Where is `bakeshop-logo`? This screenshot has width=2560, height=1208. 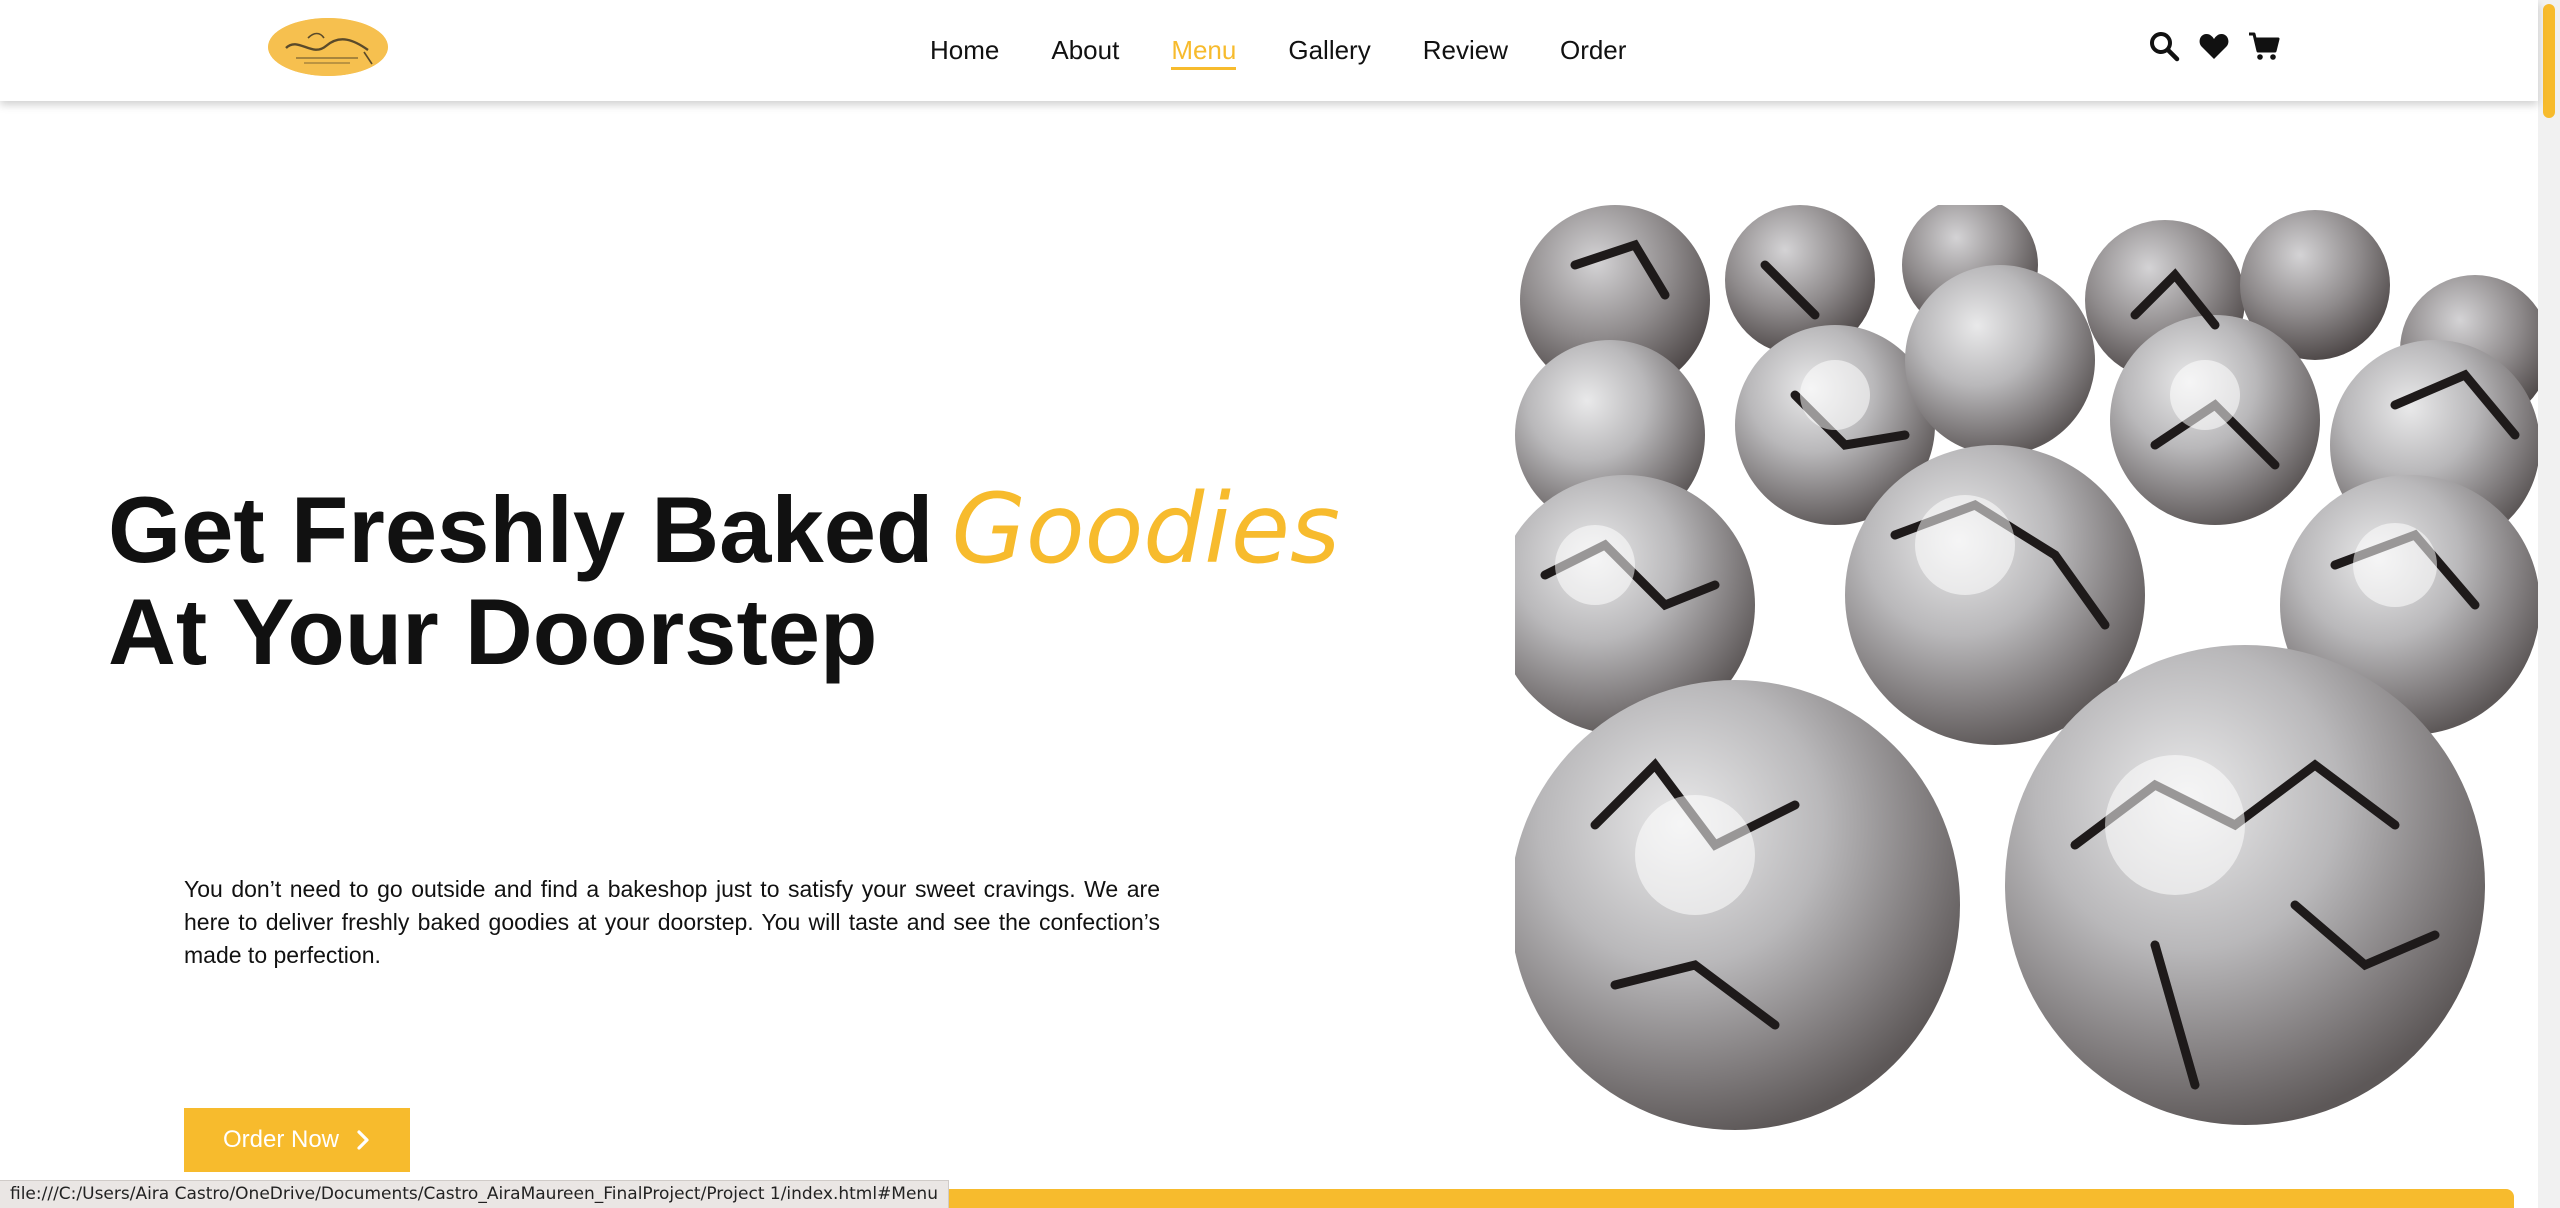
bakeshop-logo is located at coordinates (328, 47).